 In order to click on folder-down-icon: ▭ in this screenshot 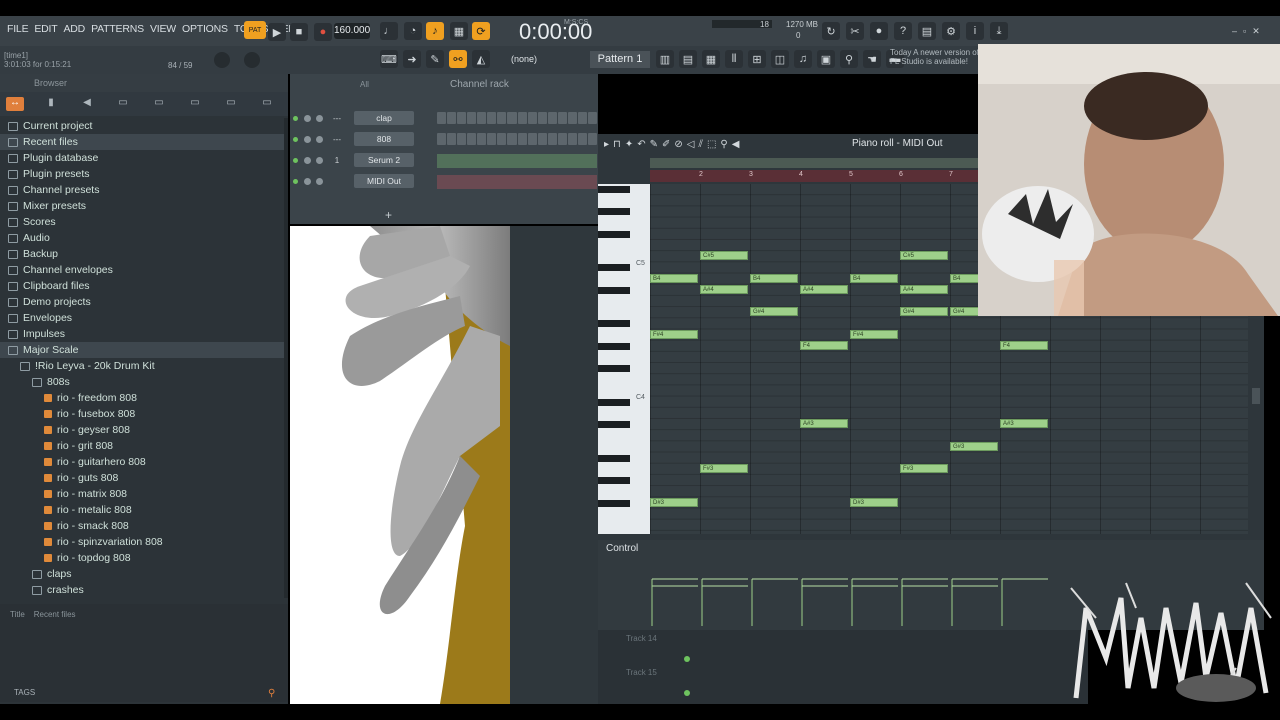, I will do `click(267, 104)`.